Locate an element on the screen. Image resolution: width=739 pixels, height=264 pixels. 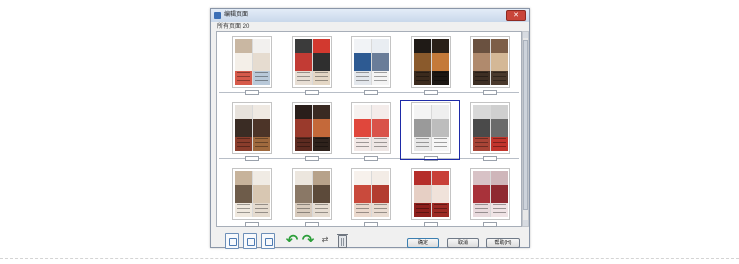
page-replace-icon is located at coordinates (268, 241).